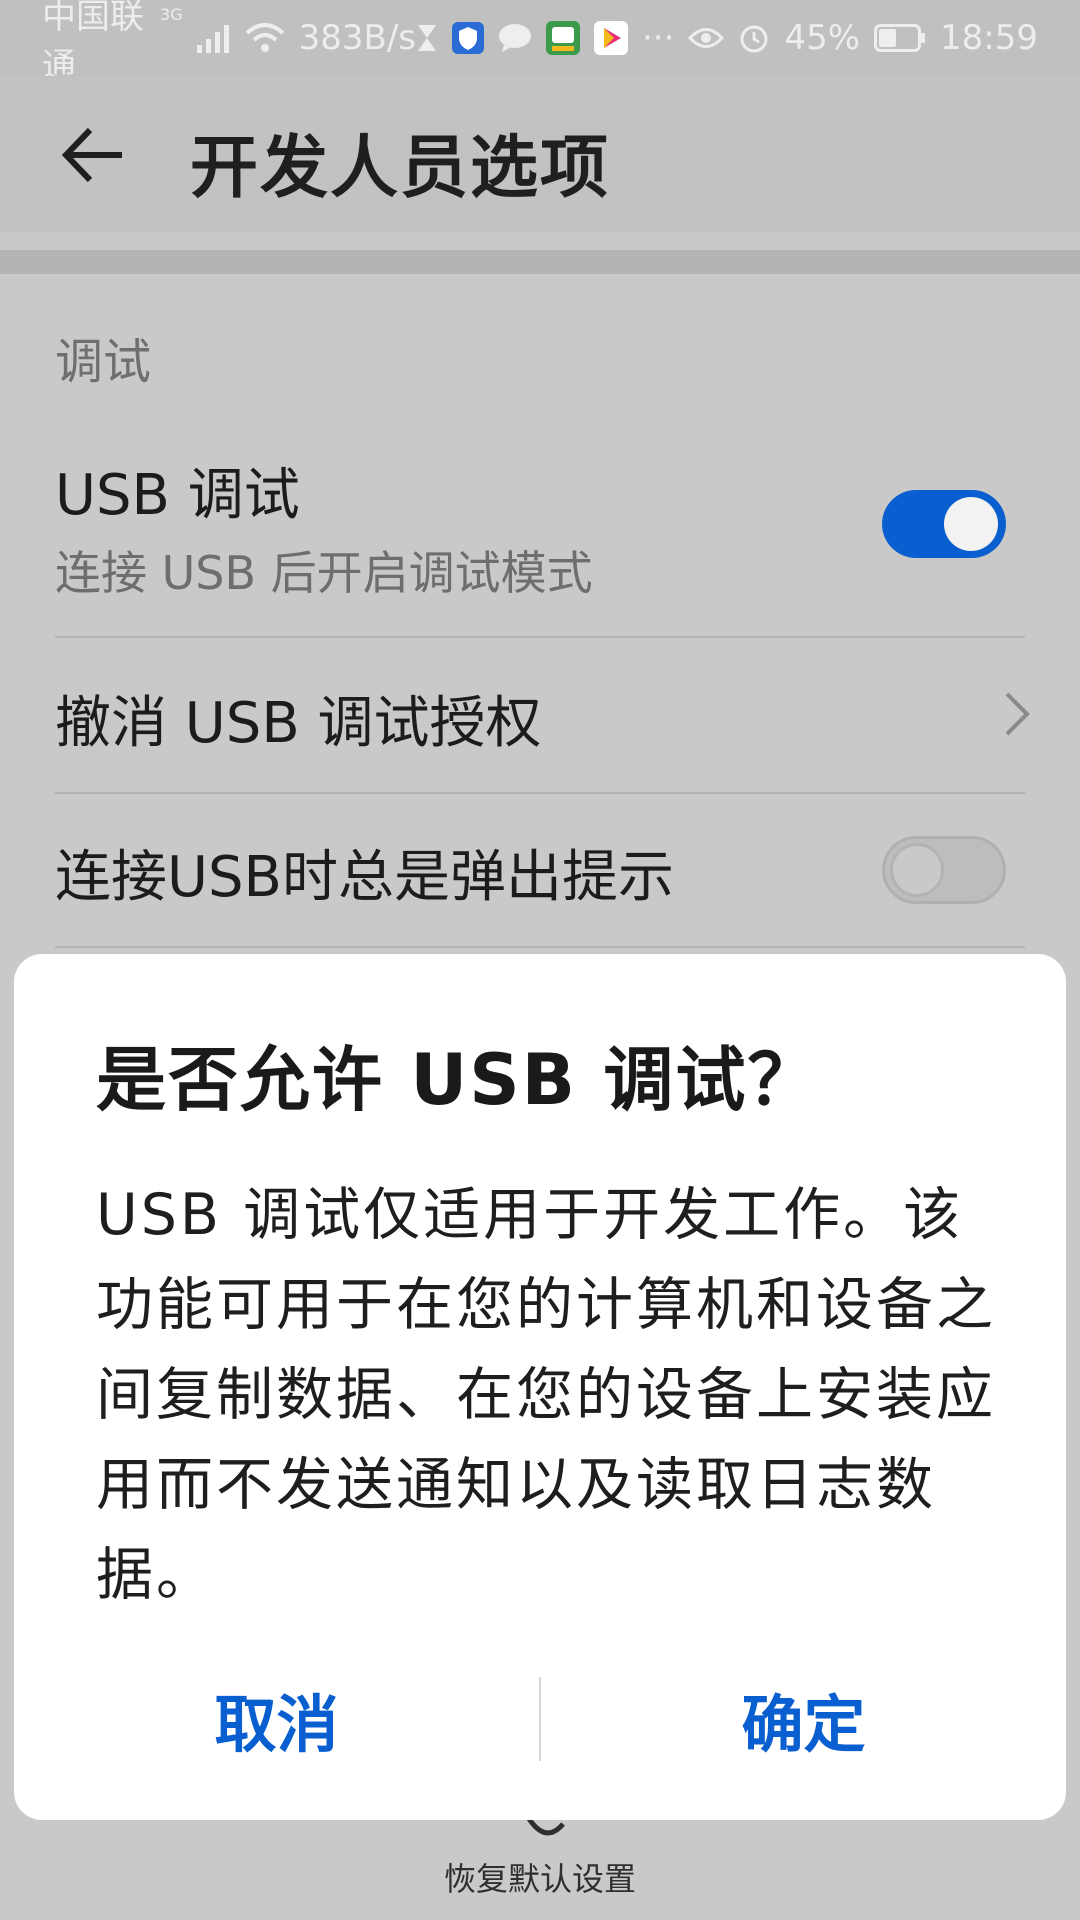  Describe the element at coordinates (93, 43) in the screenshot. I see `carrier-label: 中国联通` at that location.